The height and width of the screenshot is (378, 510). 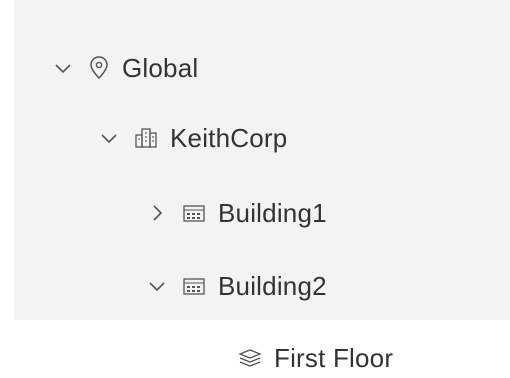 What do you see at coordinates (157, 213) in the screenshot?
I see `chevron-right-icon` at bounding box center [157, 213].